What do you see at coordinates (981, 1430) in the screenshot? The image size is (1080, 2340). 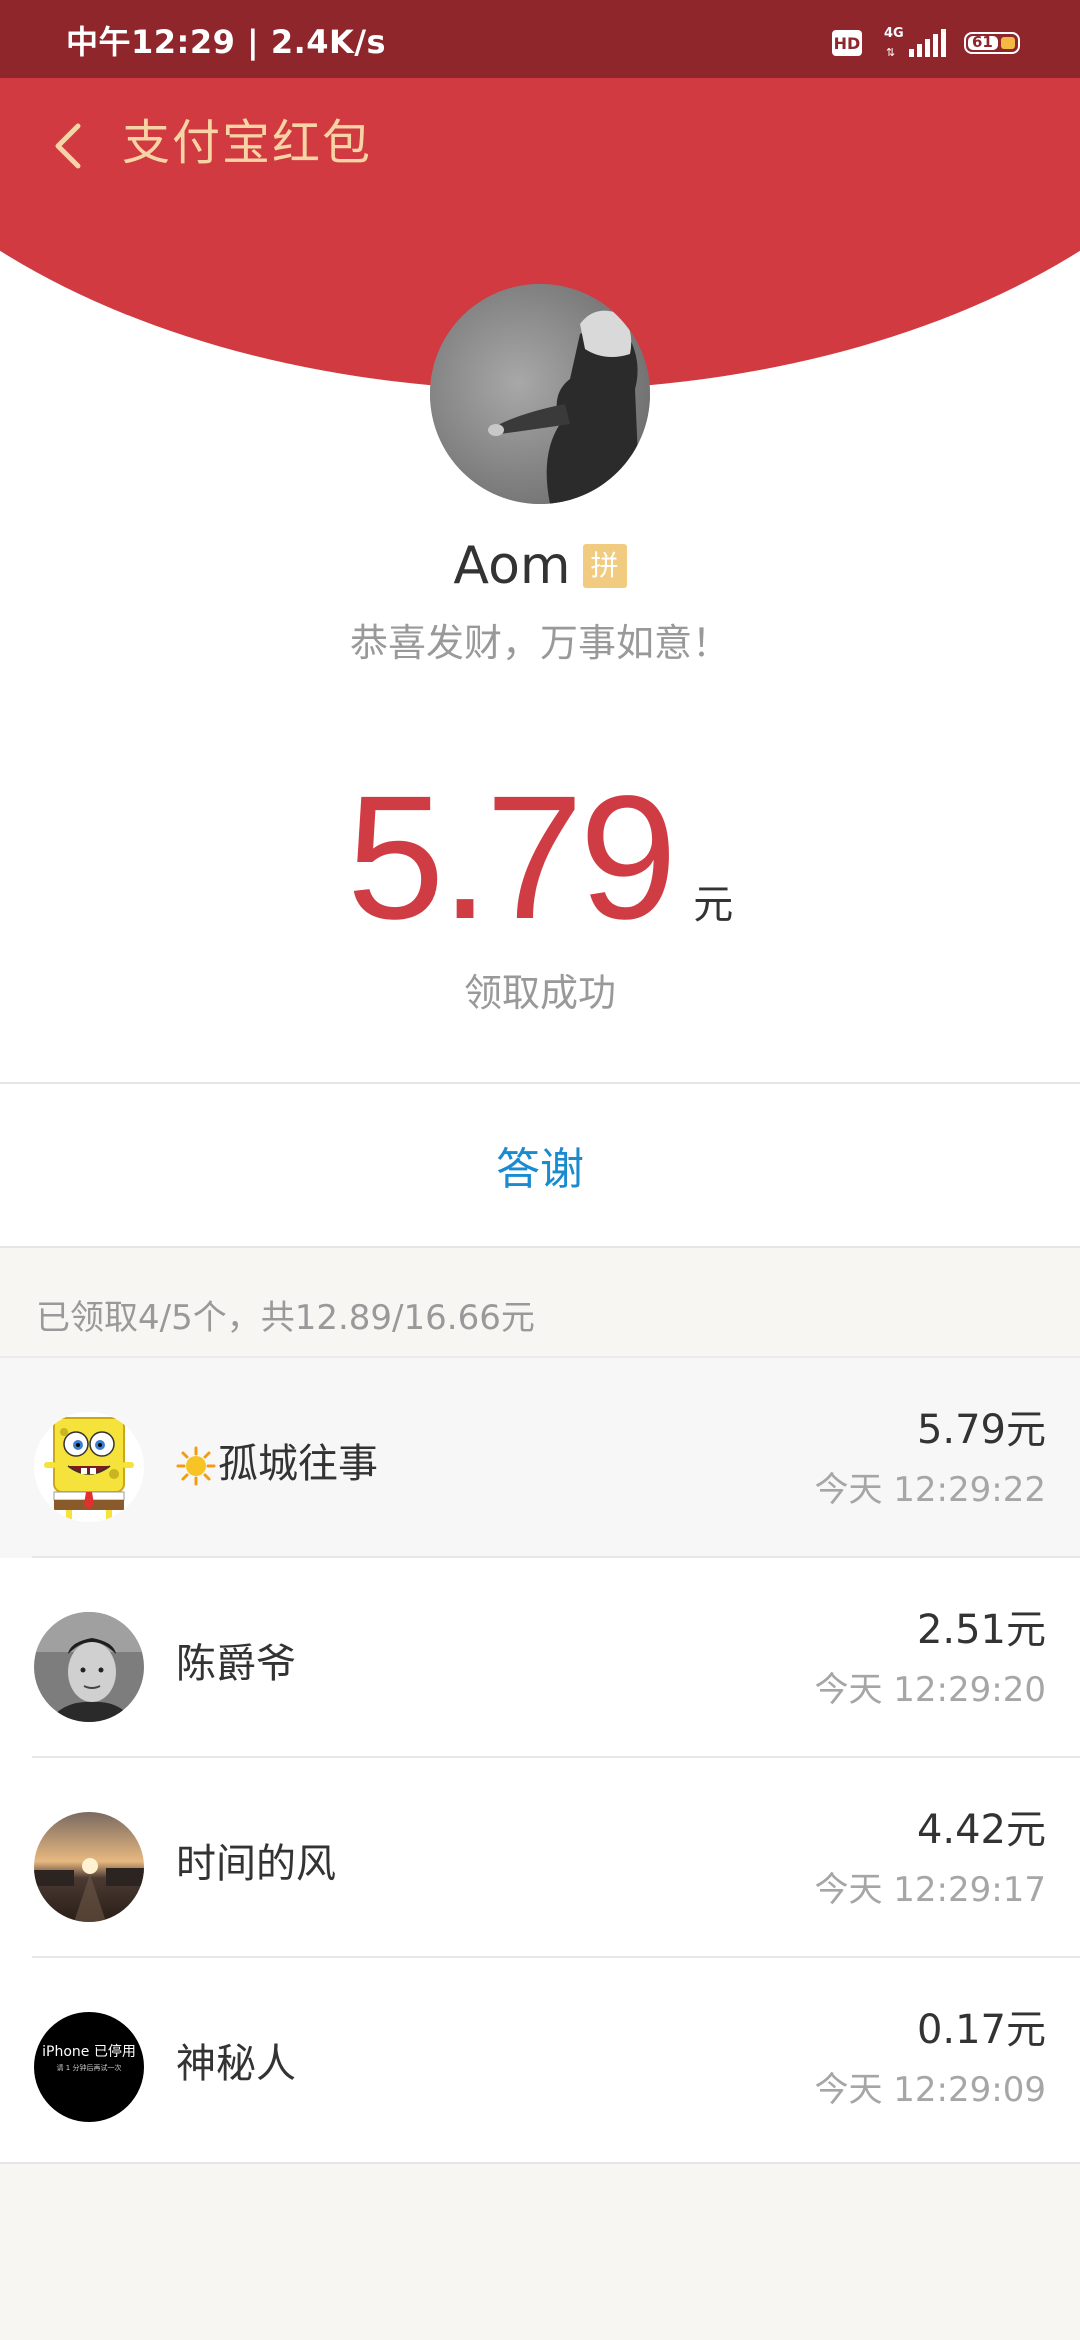 I see `receiver-amount: 5.79元` at bounding box center [981, 1430].